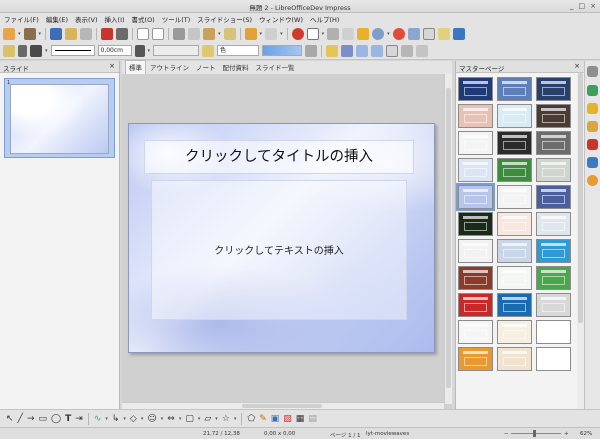 This screenshot has width=600, height=439. I want to click on styles-icon, so click(9, 50).